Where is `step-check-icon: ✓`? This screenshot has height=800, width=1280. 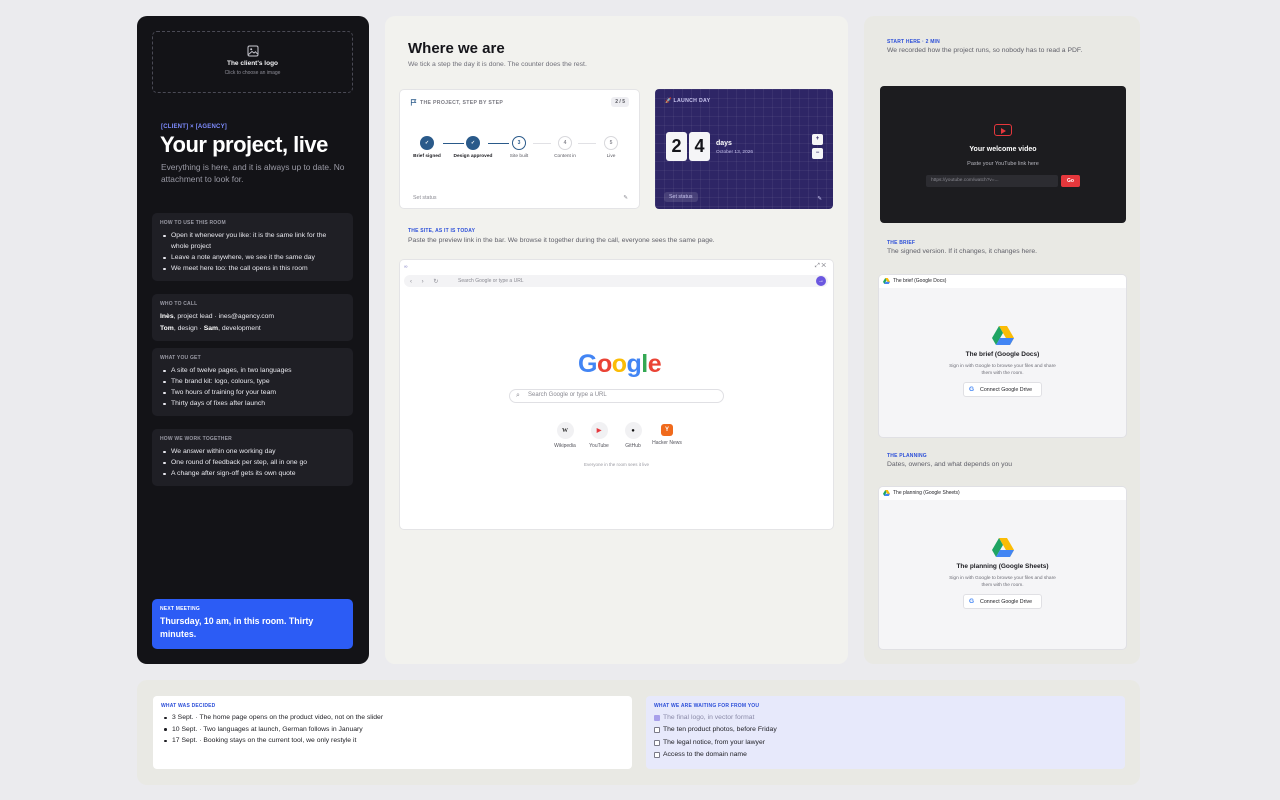
step-check-icon: ✓ is located at coordinates (427, 143).